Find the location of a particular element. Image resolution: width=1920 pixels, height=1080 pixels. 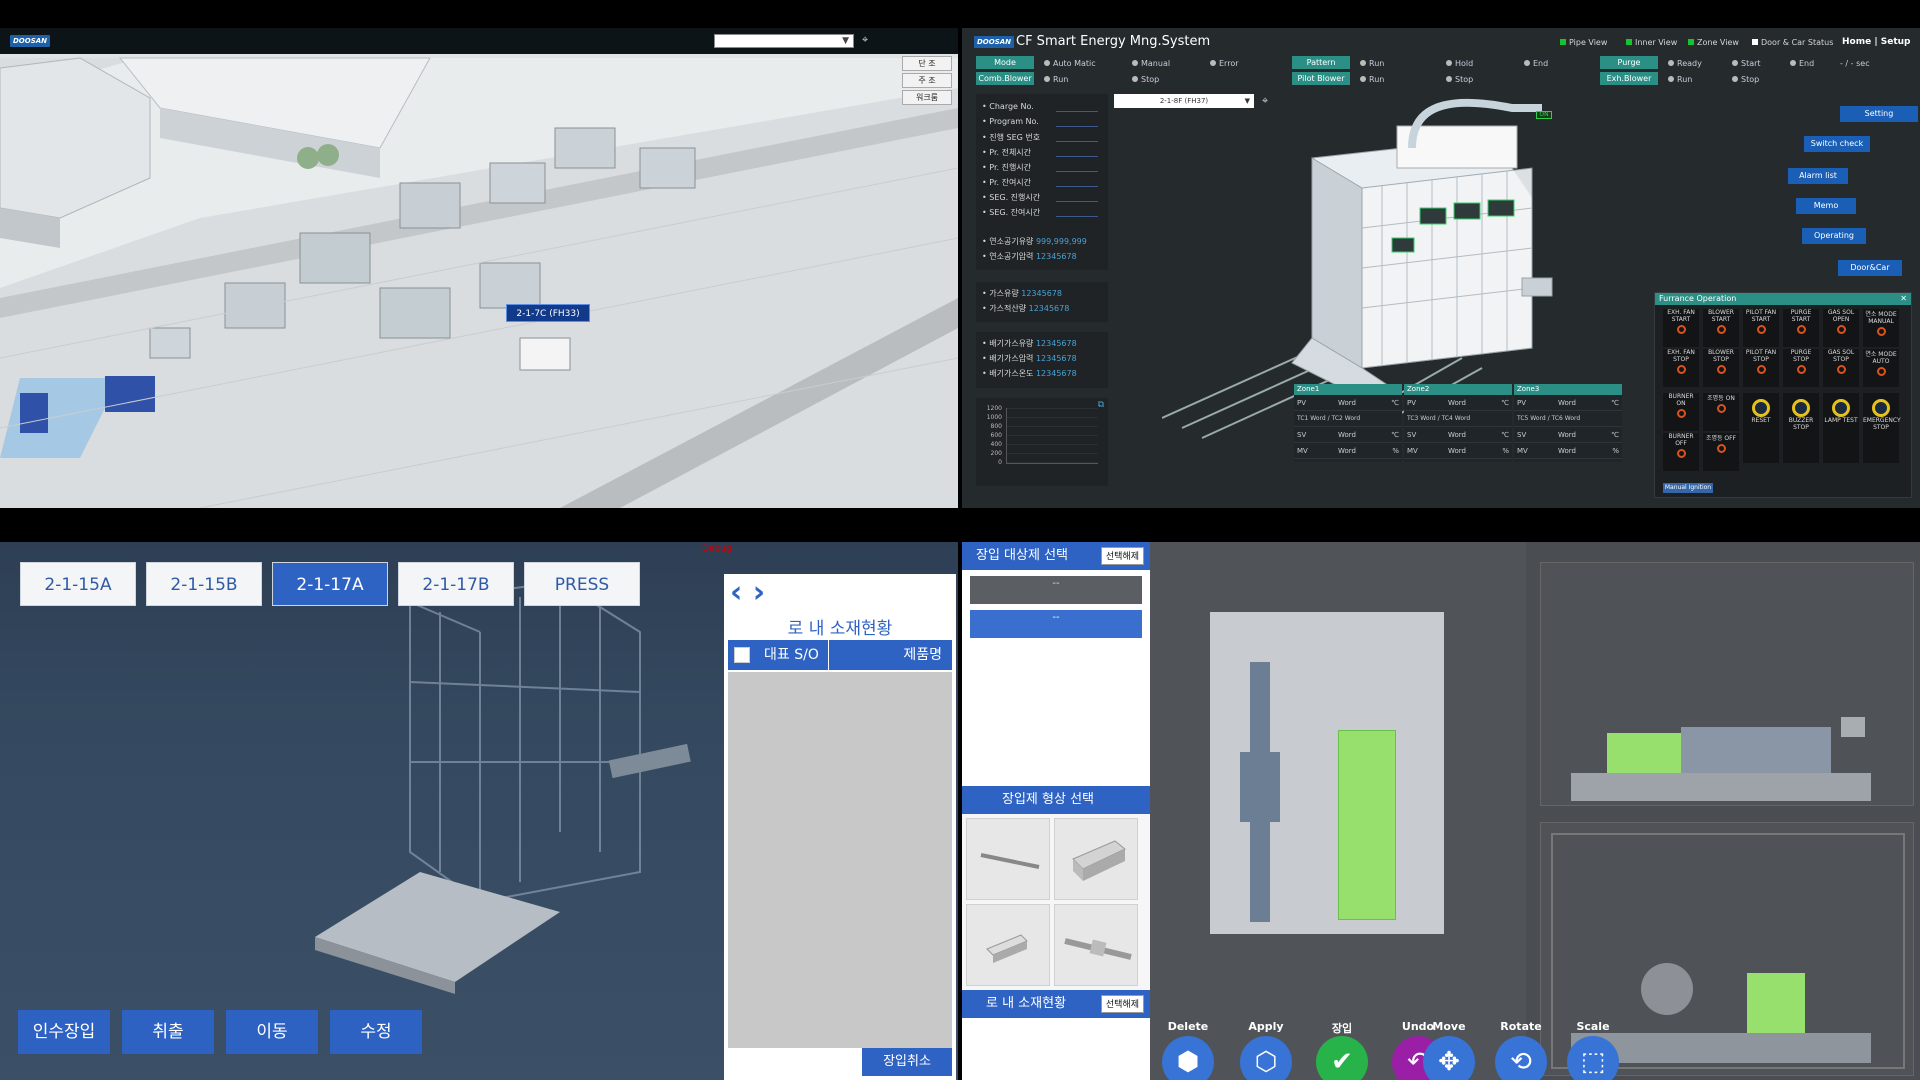

purge-start-btn: PURGE START is located at coordinates (1801, 328).